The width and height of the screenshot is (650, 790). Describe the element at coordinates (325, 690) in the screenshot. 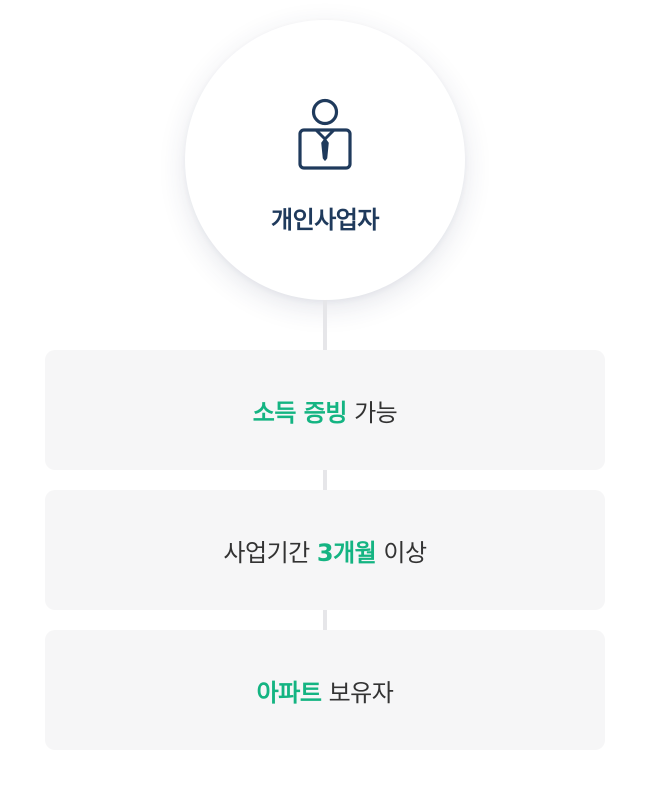

I see `requirement-card-apartment-owner: 아파트 보유자` at that location.